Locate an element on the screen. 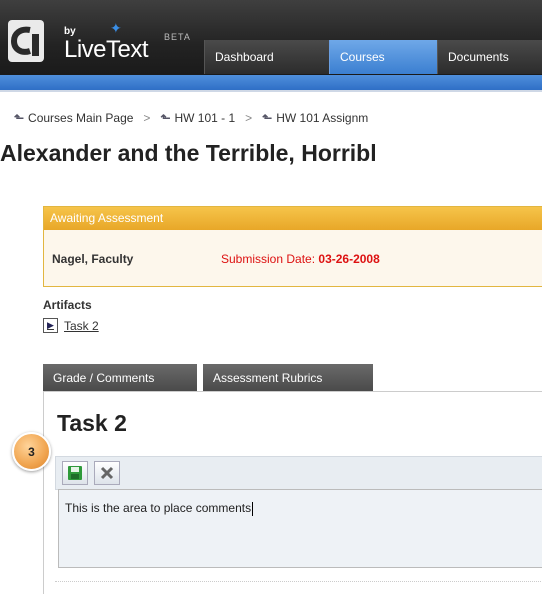  tab-documents: Documents is located at coordinates (489, 57).